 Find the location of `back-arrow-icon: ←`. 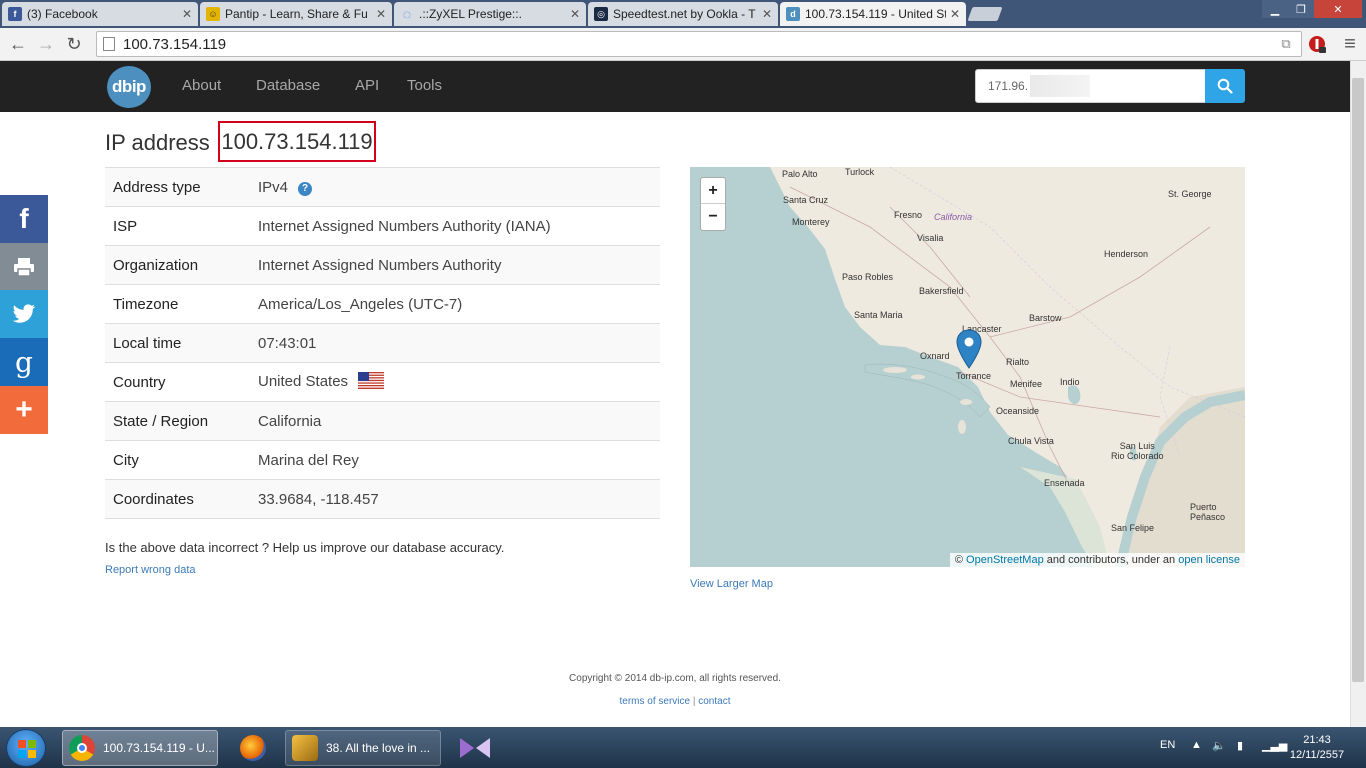

back-arrow-icon: ← is located at coordinates (18, 44).